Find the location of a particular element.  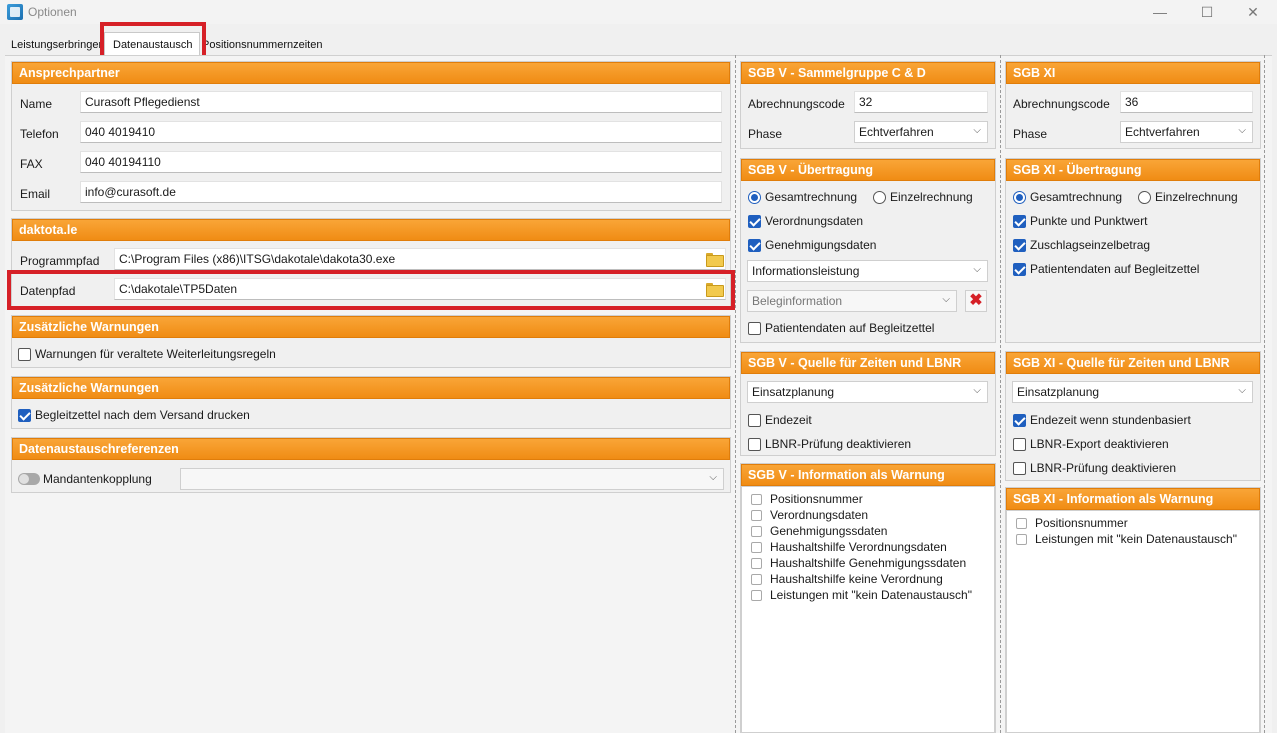

app-icon is located at coordinates (15, 12).